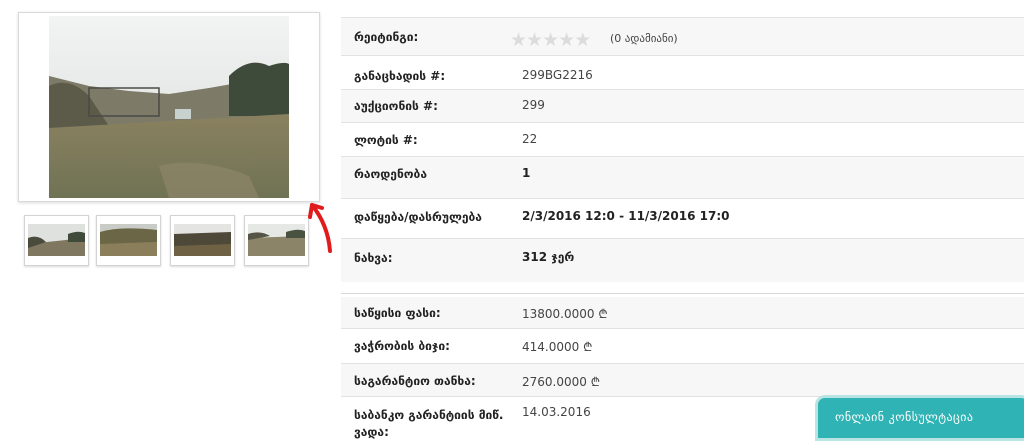 The width and height of the screenshot is (1024, 441). I want to click on bank-guarantee-value: 14.03.2016, so click(556, 412).